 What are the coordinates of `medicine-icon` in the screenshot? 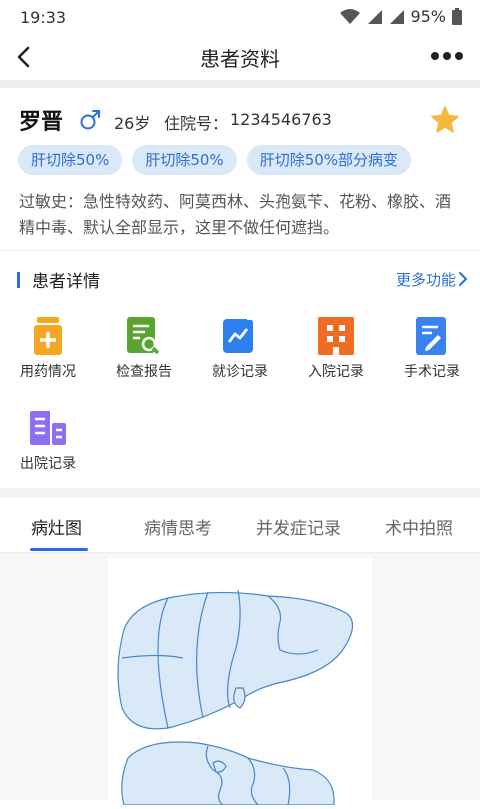 It's located at (48, 336).